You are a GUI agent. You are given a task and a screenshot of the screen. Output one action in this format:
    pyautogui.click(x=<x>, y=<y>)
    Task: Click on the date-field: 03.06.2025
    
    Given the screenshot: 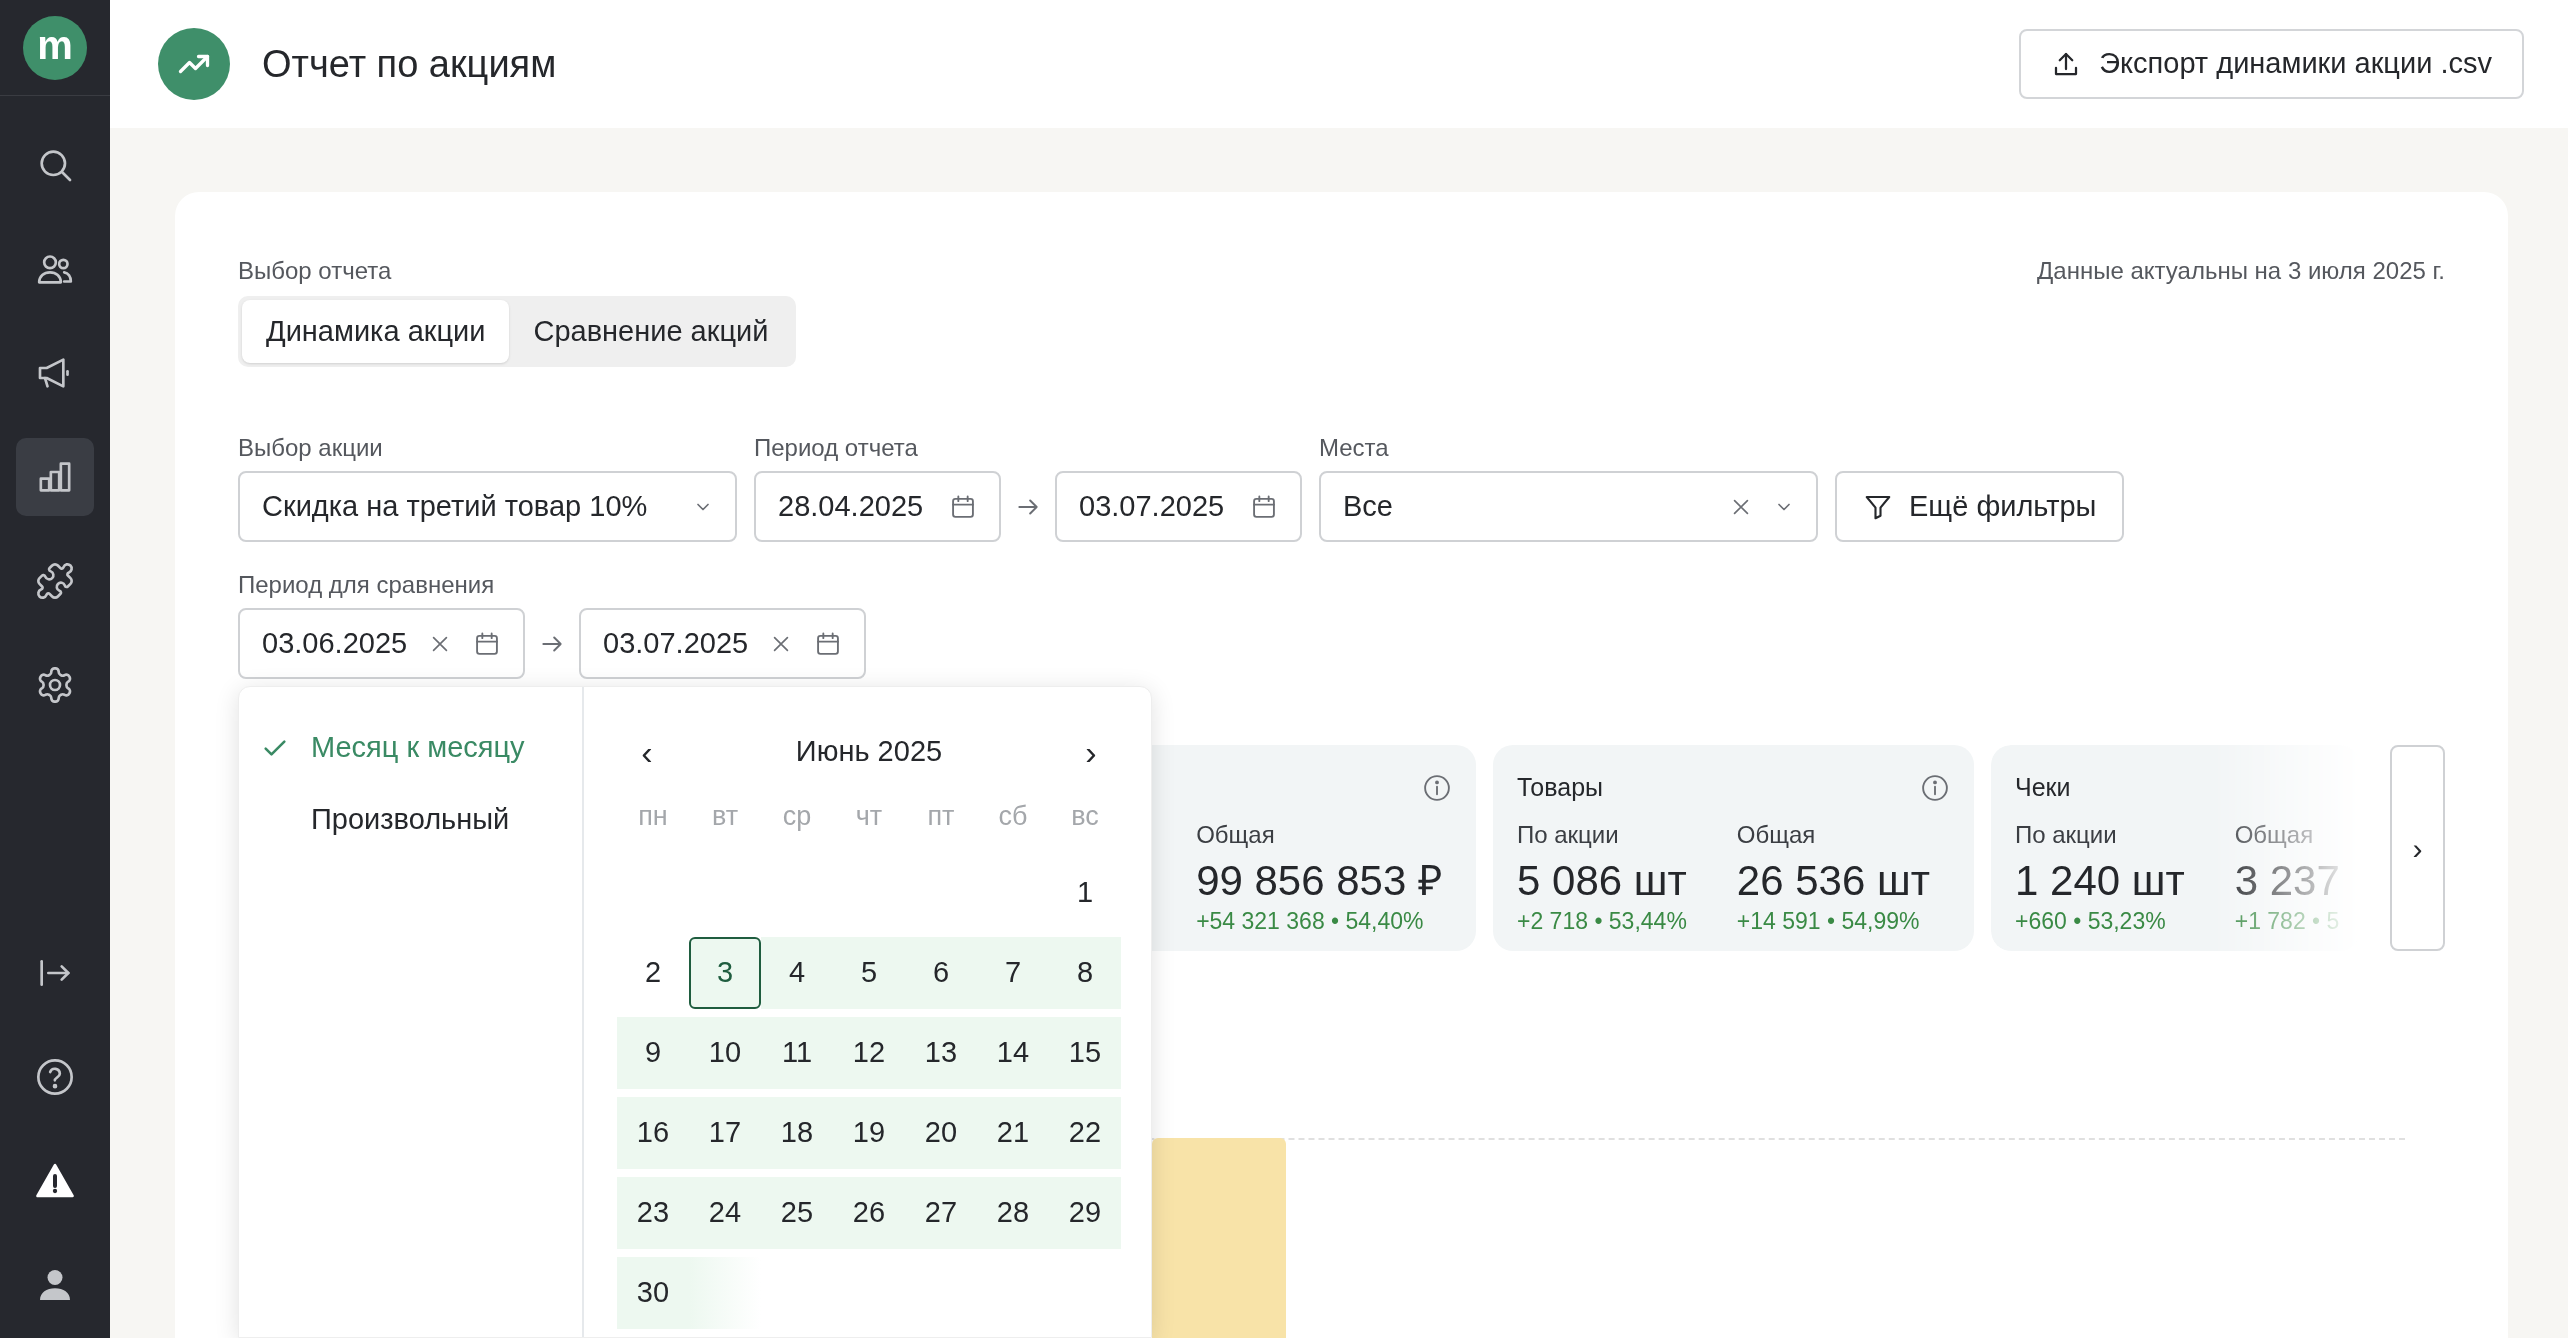 What is the action you would take?
    pyautogui.click(x=381, y=643)
    